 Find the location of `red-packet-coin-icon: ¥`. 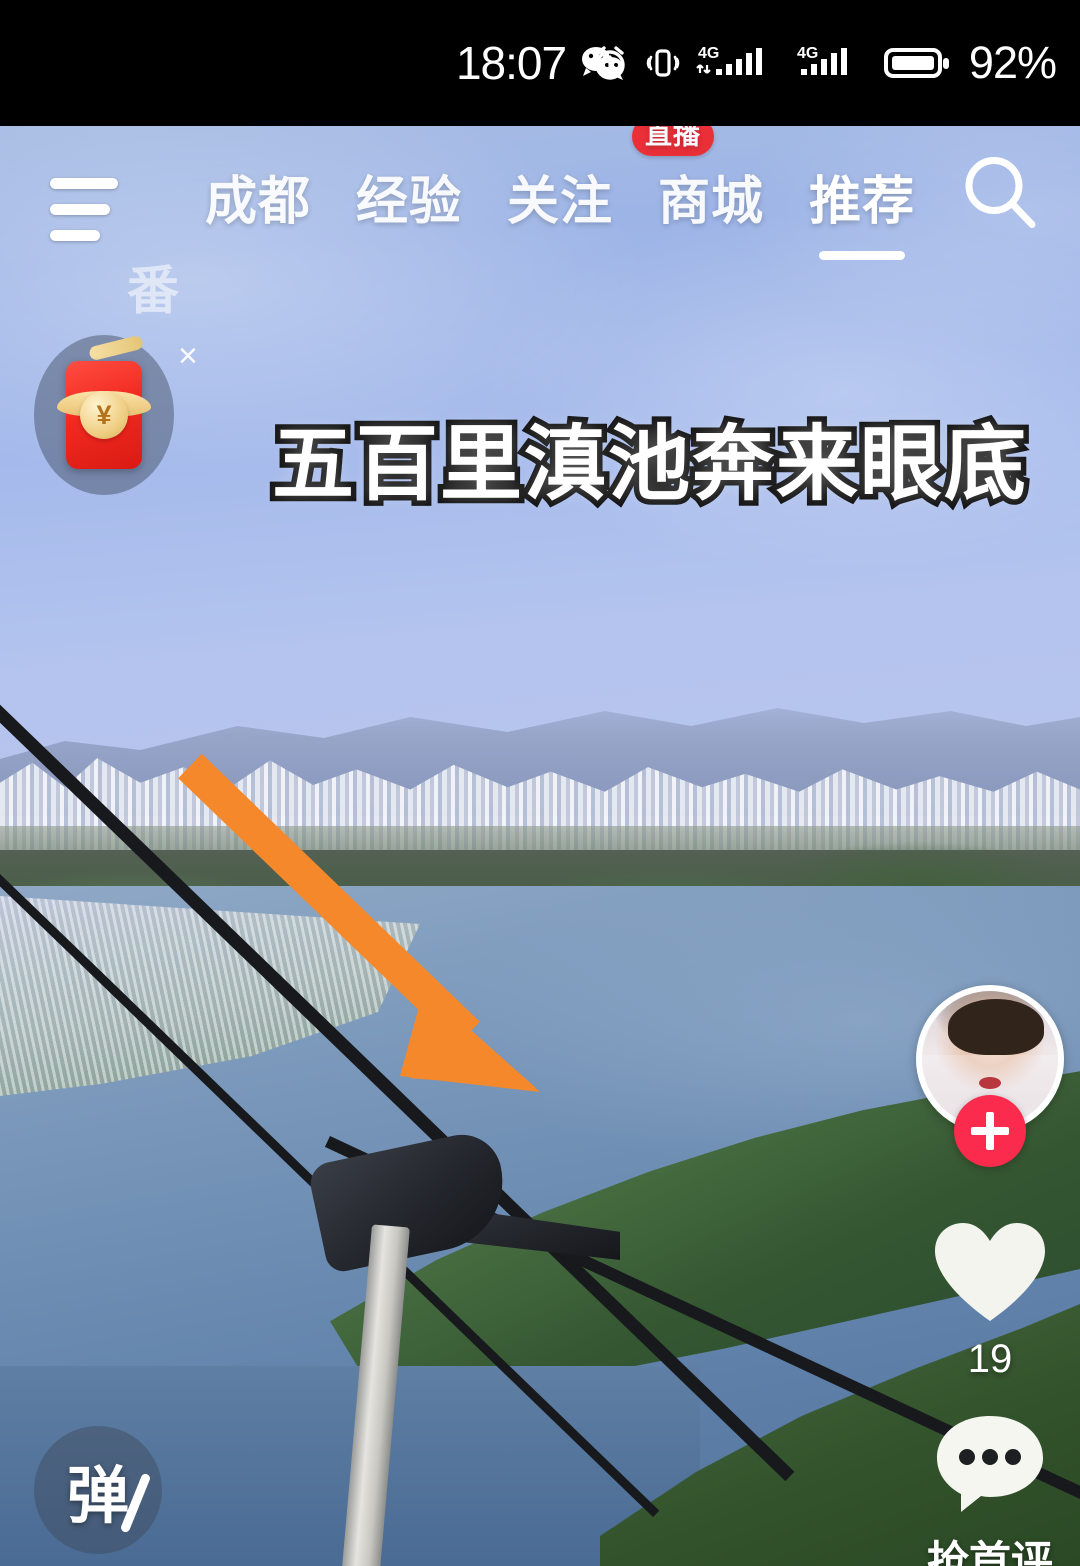

red-packet-coin-icon: ¥ is located at coordinates (104, 415).